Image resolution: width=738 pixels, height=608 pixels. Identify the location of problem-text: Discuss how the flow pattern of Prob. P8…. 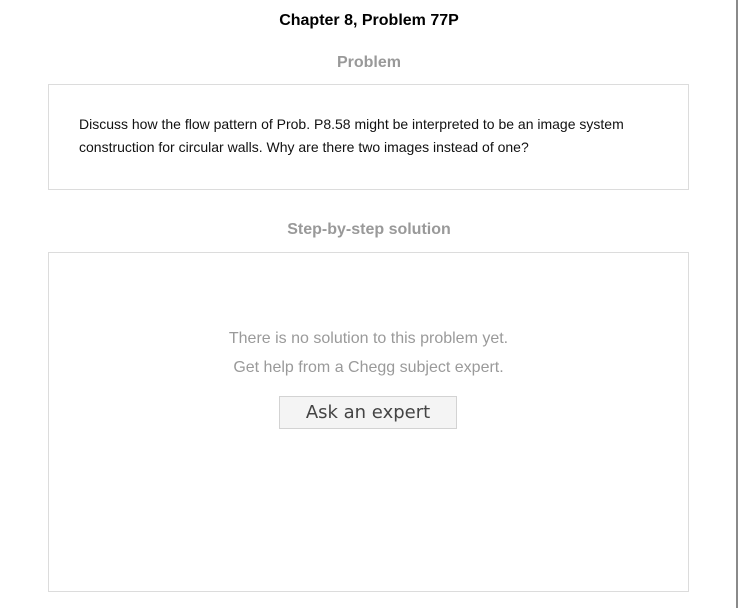
(351, 135).